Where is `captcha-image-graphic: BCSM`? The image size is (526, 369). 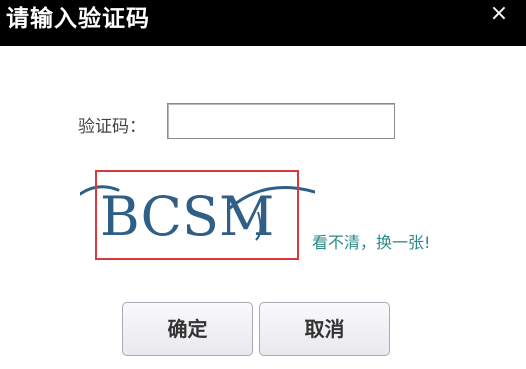
captcha-image-graphic: BCSM is located at coordinates (197, 216).